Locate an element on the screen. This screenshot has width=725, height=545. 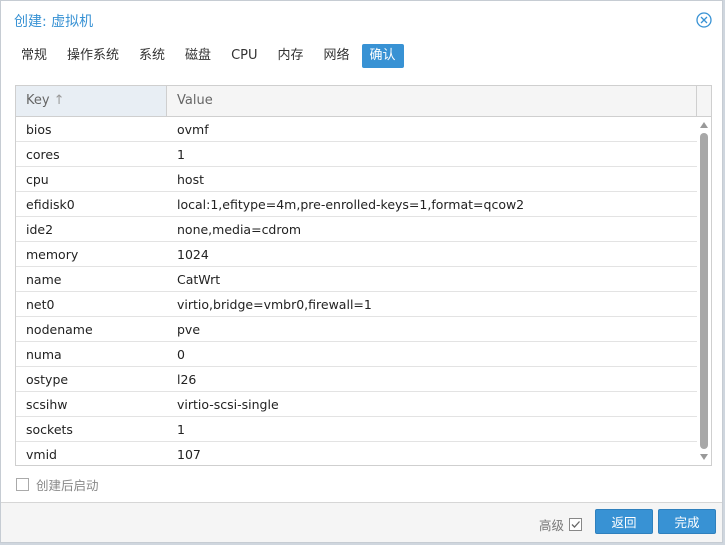
vertical-scrollbar is located at coordinates (704, 291).